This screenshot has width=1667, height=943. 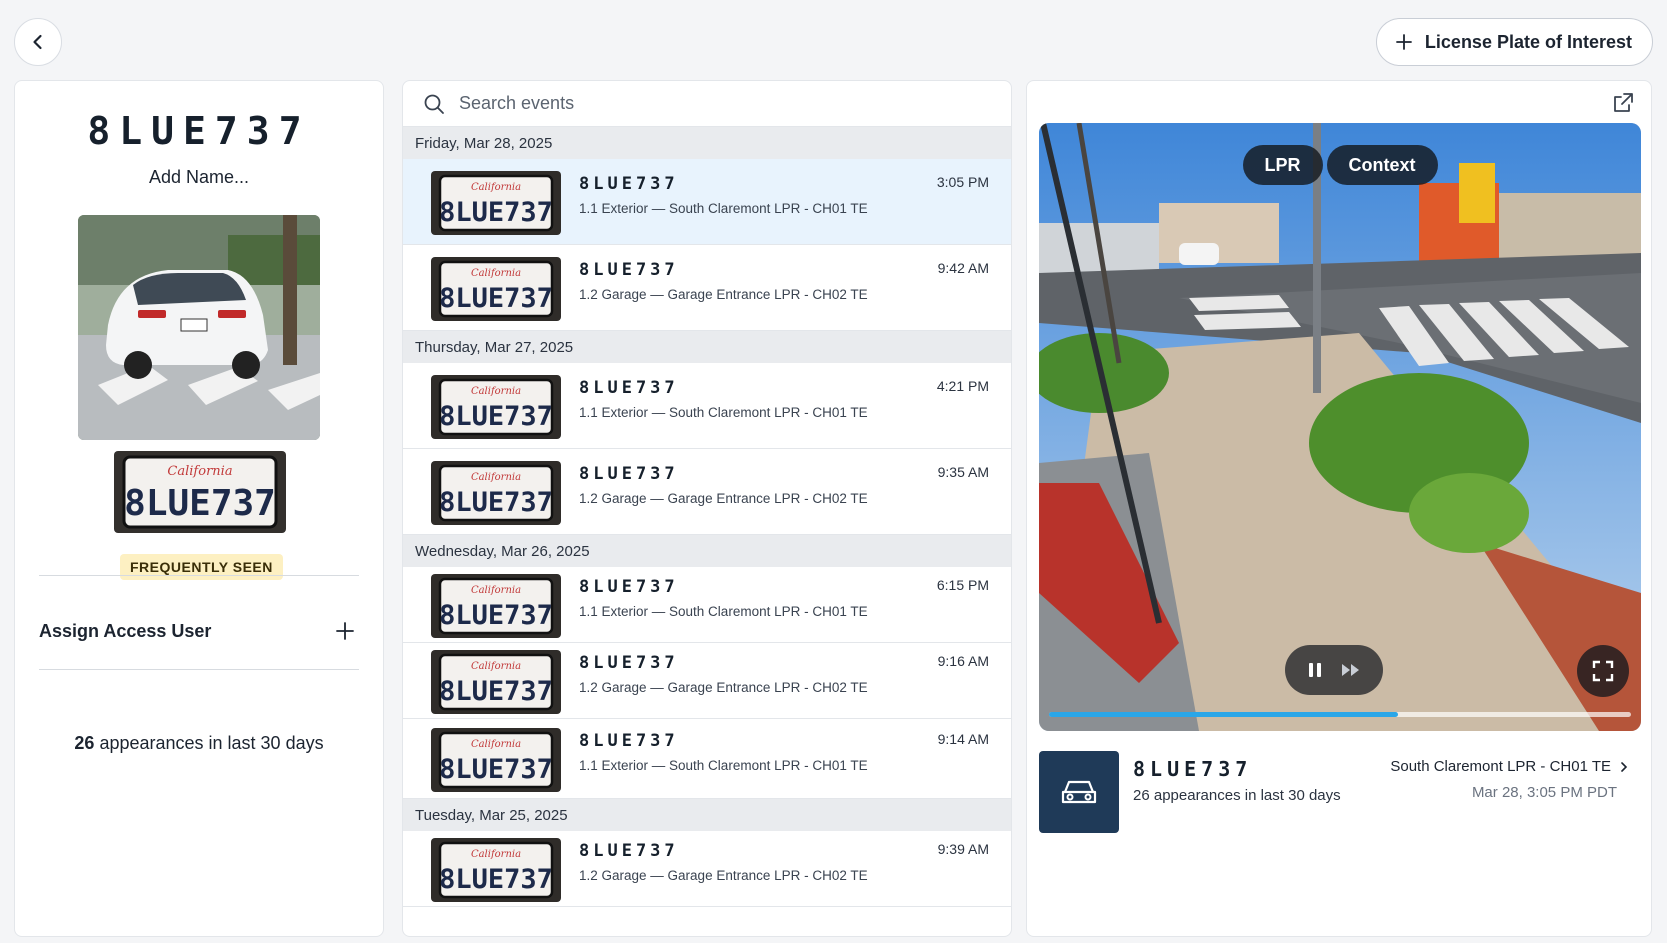 I want to click on appearances-text: appearances in last 30 days, so click(x=209, y=743).